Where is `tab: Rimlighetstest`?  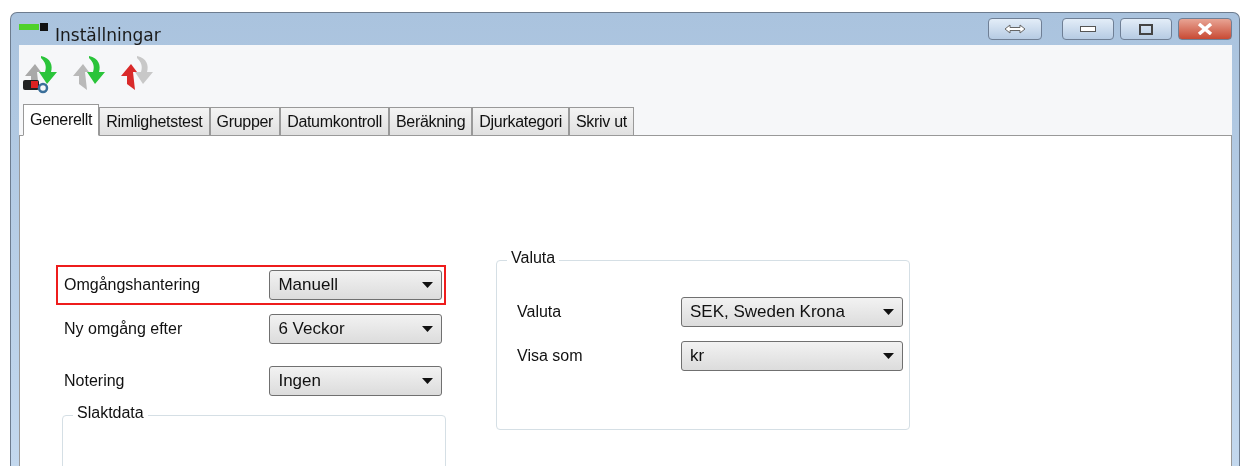 tab: Rimlighetstest is located at coordinates (154, 121).